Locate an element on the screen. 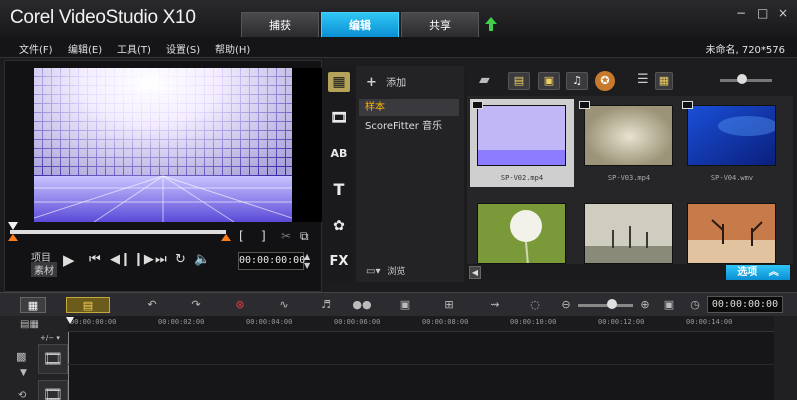 The image size is (797, 400). repeat-icon: ↻ is located at coordinates (180, 259).